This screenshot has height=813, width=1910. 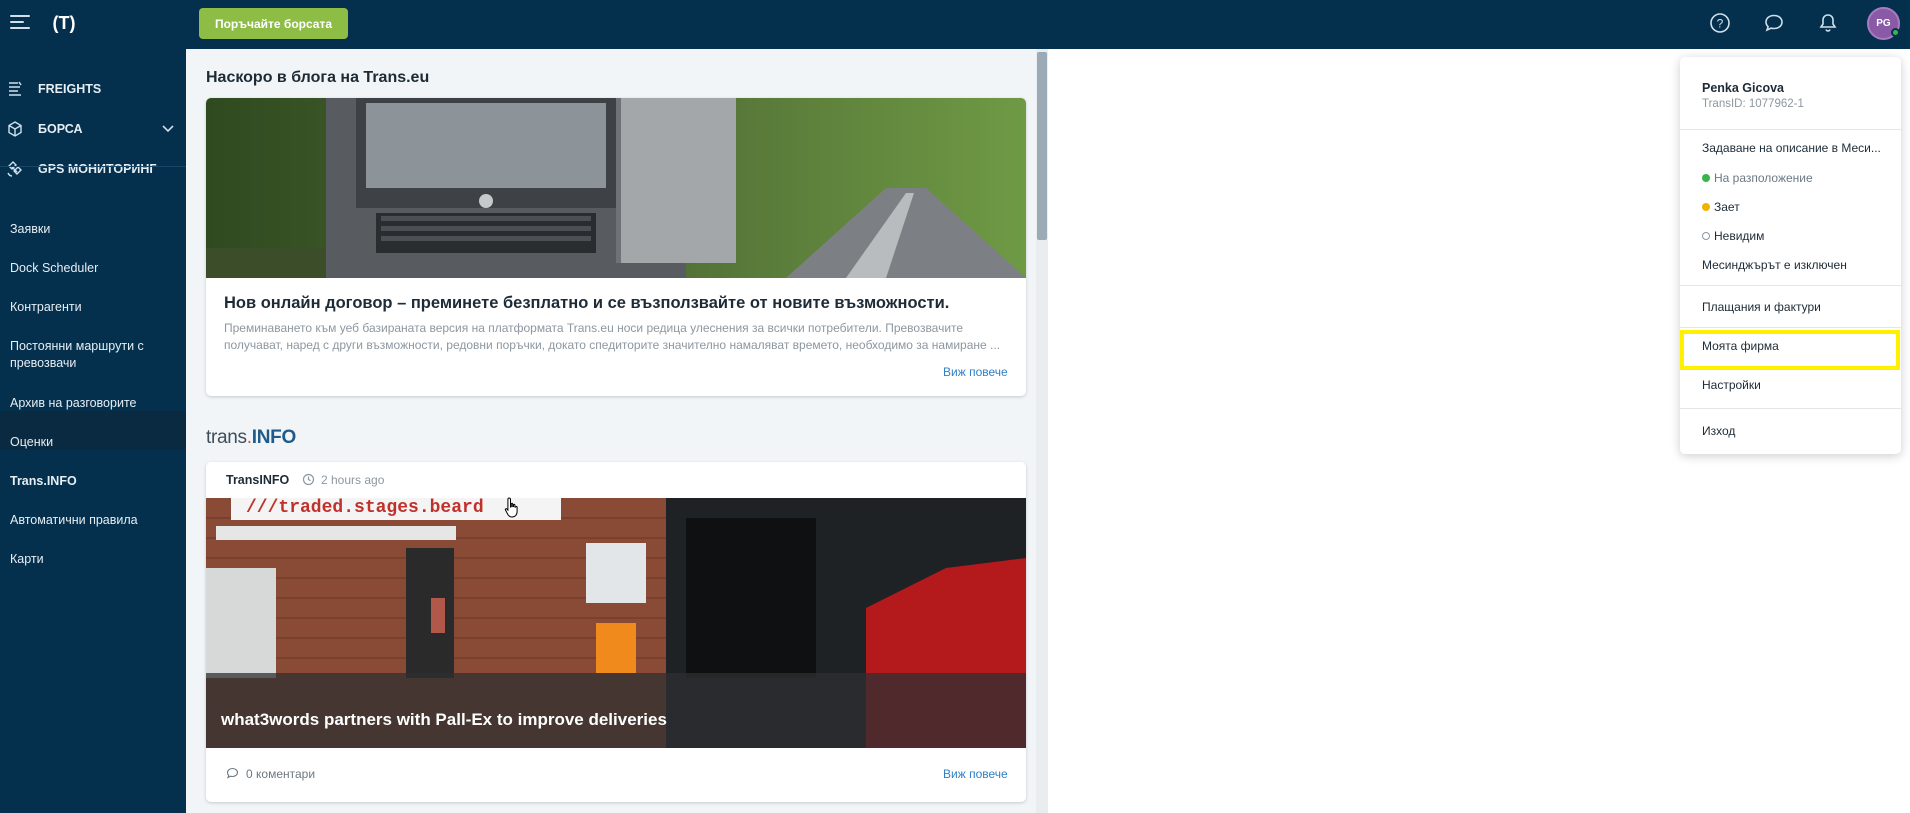 I want to click on menu-icon, so click(x=20, y=22).